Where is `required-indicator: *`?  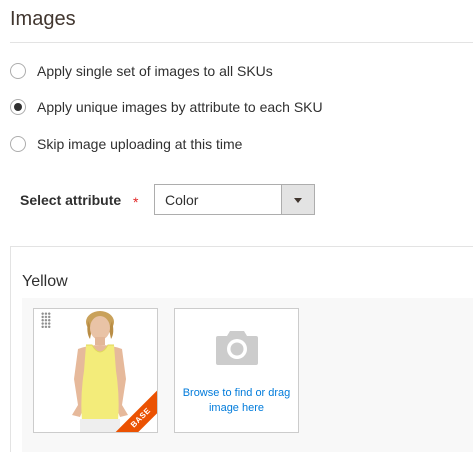
required-indicator: * is located at coordinates (136, 202).